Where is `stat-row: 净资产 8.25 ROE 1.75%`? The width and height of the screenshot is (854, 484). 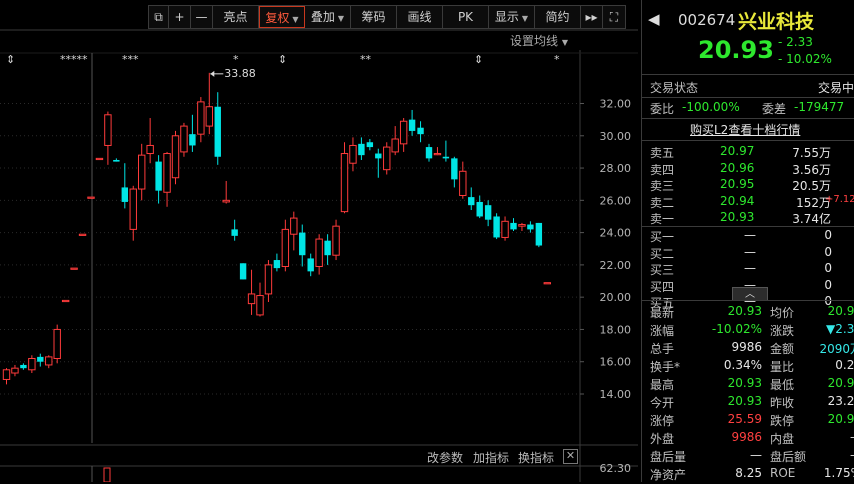 stat-row: 净资产 8.25 ROE 1.75% is located at coordinates (752, 475).